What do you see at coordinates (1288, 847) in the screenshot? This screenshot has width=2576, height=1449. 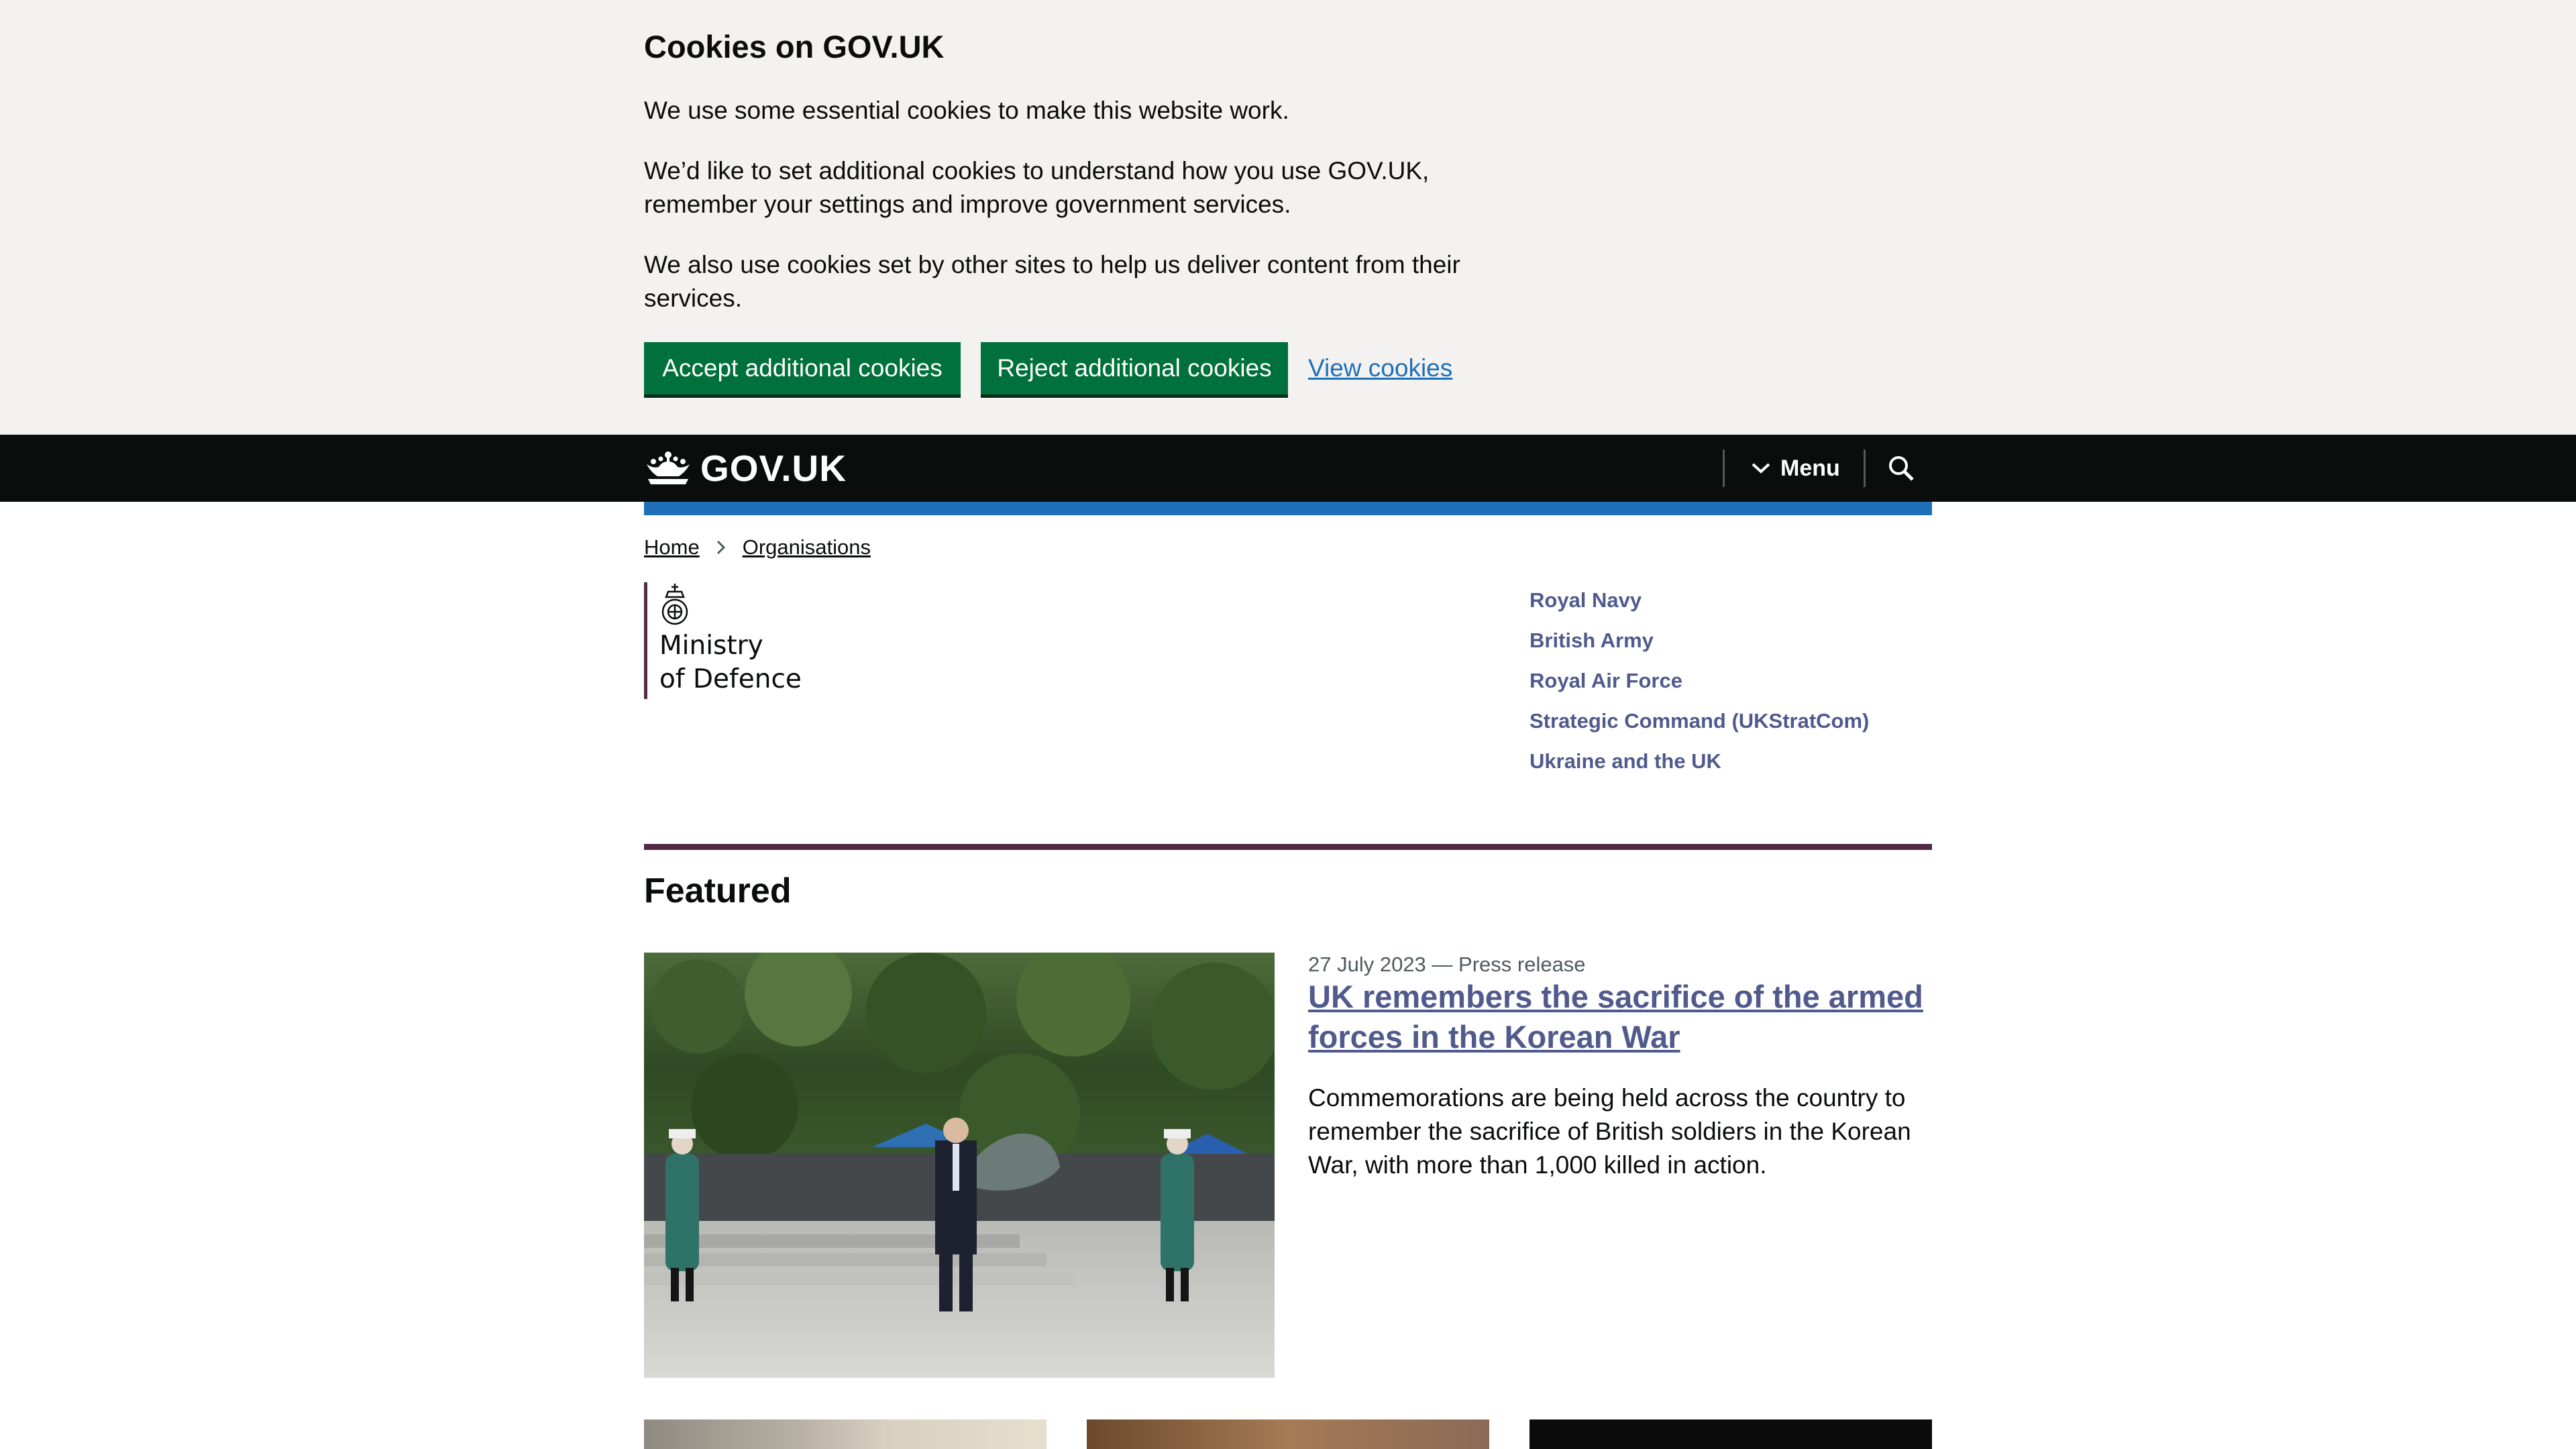 I see `featured-divider` at bounding box center [1288, 847].